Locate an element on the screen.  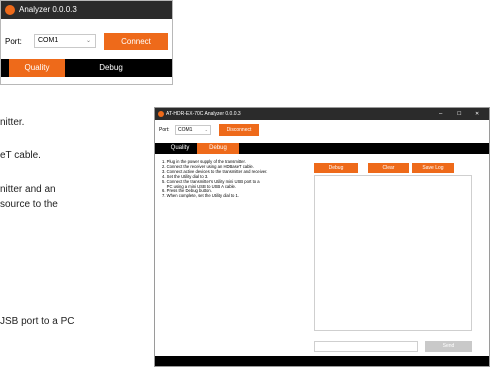
doc-text-fragment: nitter and an is located at coordinates (28, 189).